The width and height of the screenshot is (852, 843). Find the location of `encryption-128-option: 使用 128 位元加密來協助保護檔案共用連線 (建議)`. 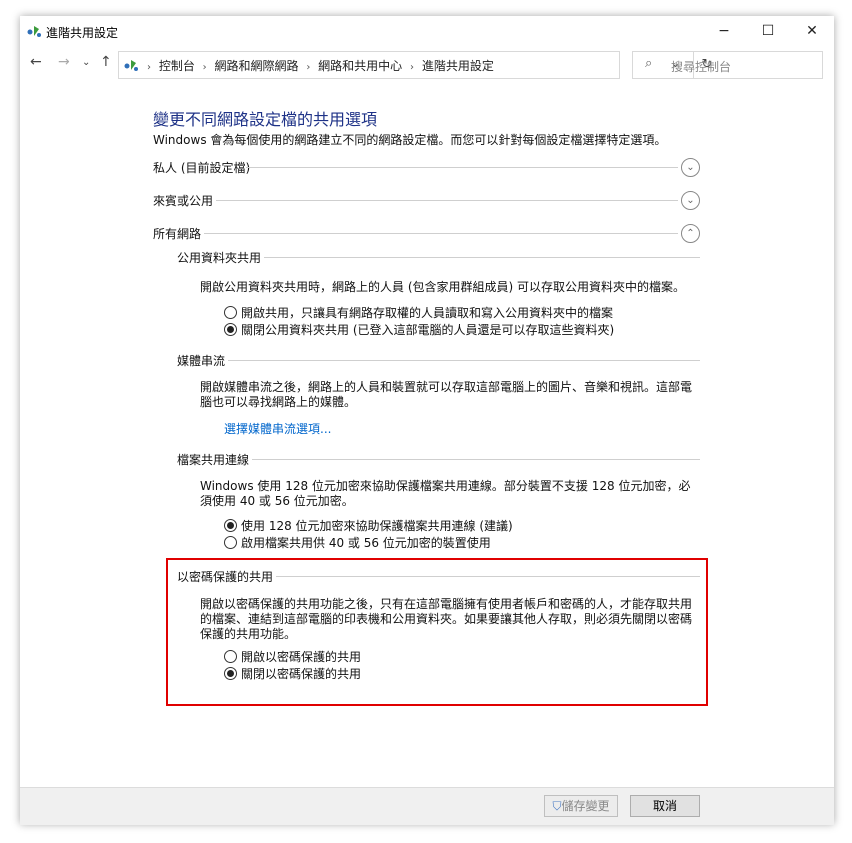

encryption-128-option: 使用 128 位元加密來協助保護檔案共用連線 (建議) is located at coordinates (368, 525).